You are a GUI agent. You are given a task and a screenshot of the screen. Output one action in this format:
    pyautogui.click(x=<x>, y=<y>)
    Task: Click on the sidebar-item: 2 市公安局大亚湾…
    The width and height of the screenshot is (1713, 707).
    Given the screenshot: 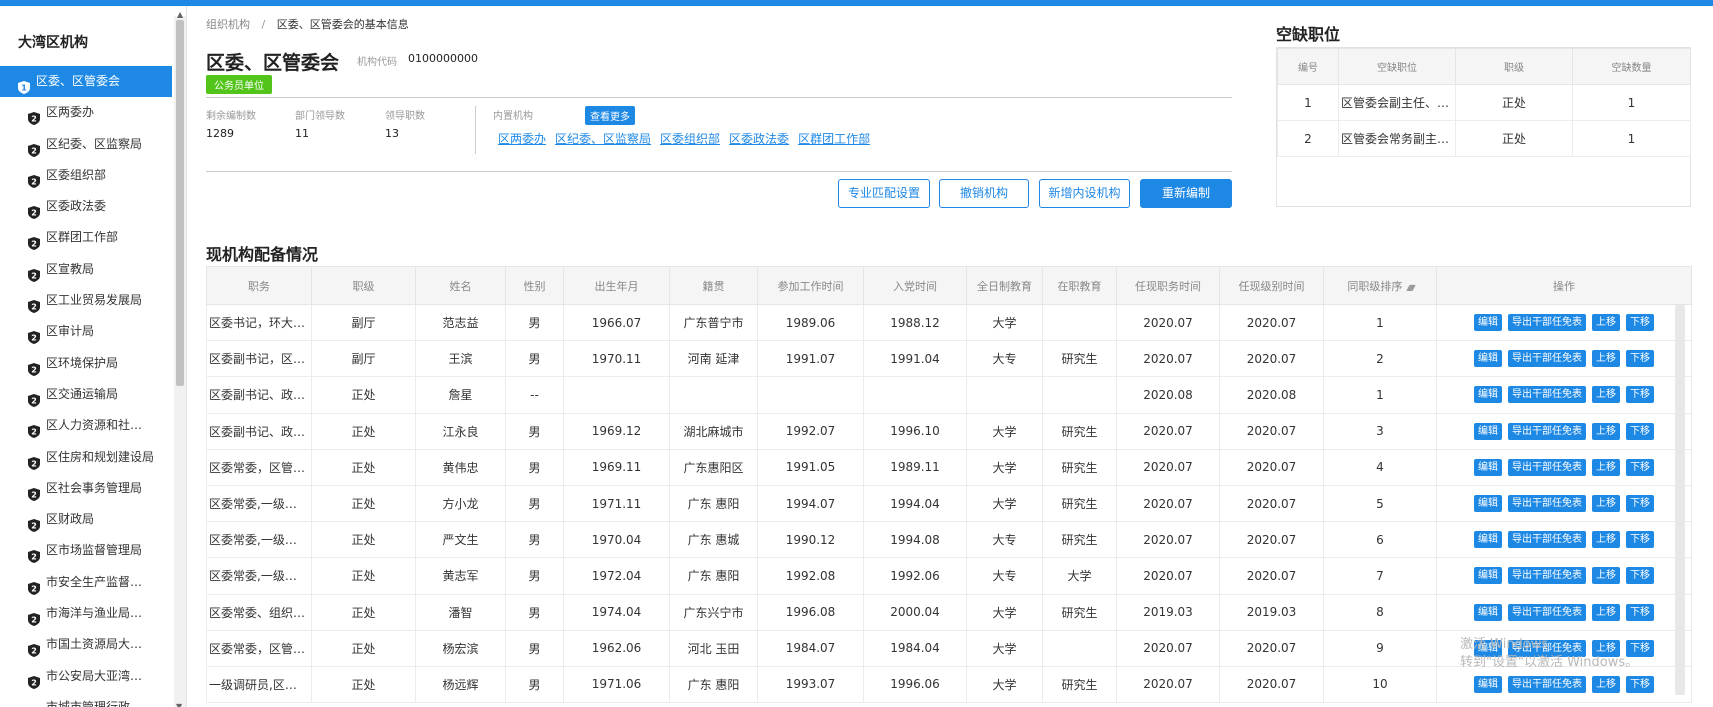 What is the action you would take?
    pyautogui.click(x=86, y=676)
    